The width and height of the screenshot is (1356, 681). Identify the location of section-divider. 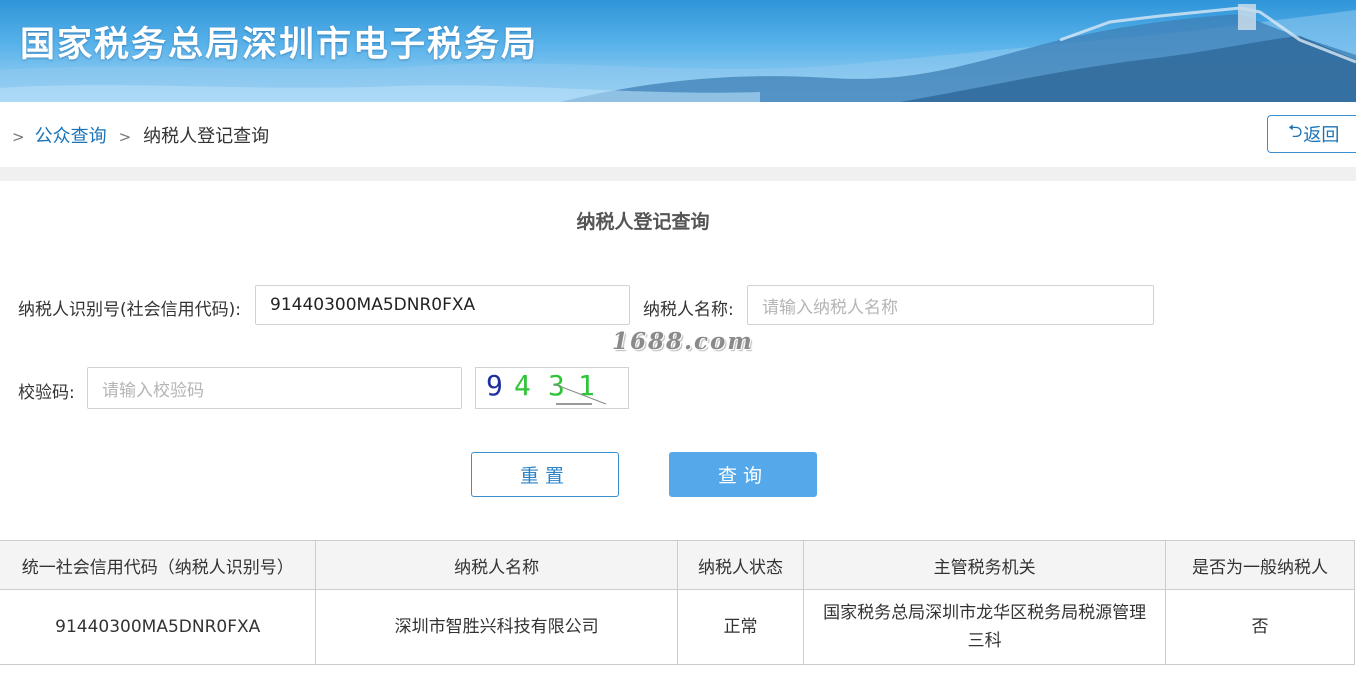
(678, 174).